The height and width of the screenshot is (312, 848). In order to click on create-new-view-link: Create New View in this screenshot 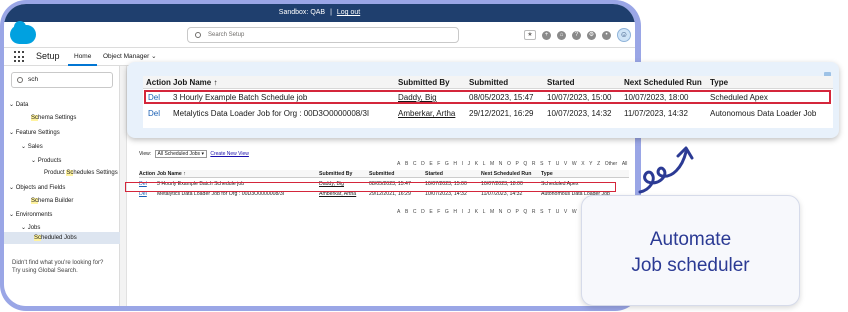, I will do `click(229, 154)`.